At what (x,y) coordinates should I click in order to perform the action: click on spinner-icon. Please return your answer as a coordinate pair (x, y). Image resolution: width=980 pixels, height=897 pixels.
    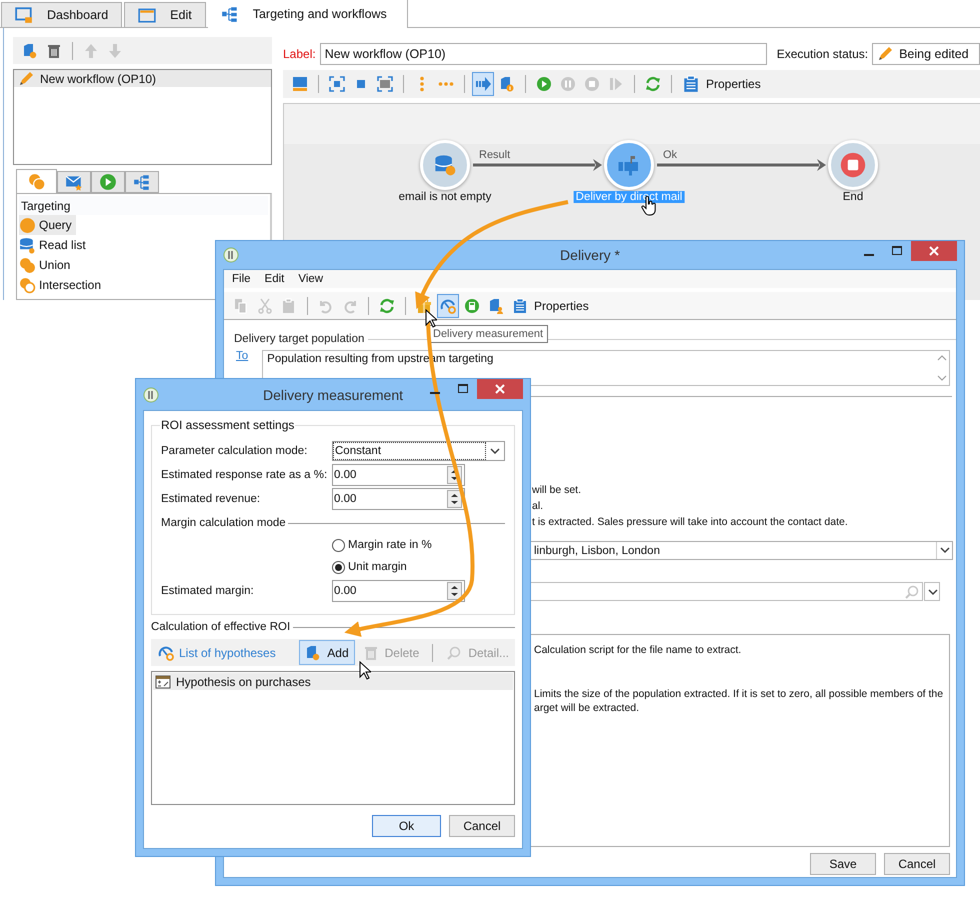
    Looking at the image, I should click on (454, 591).